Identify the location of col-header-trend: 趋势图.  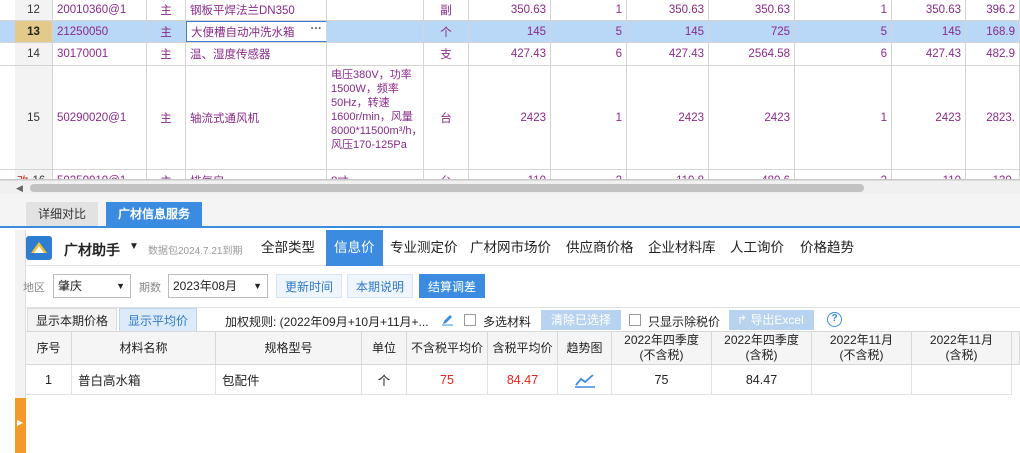
(585, 348).